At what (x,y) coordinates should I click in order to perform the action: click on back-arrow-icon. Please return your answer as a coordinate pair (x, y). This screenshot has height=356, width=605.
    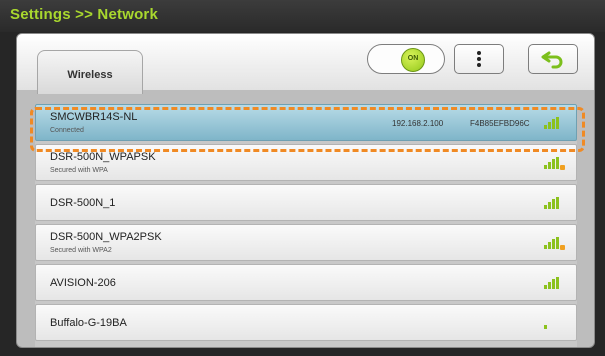
    Looking at the image, I should click on (552, 60).